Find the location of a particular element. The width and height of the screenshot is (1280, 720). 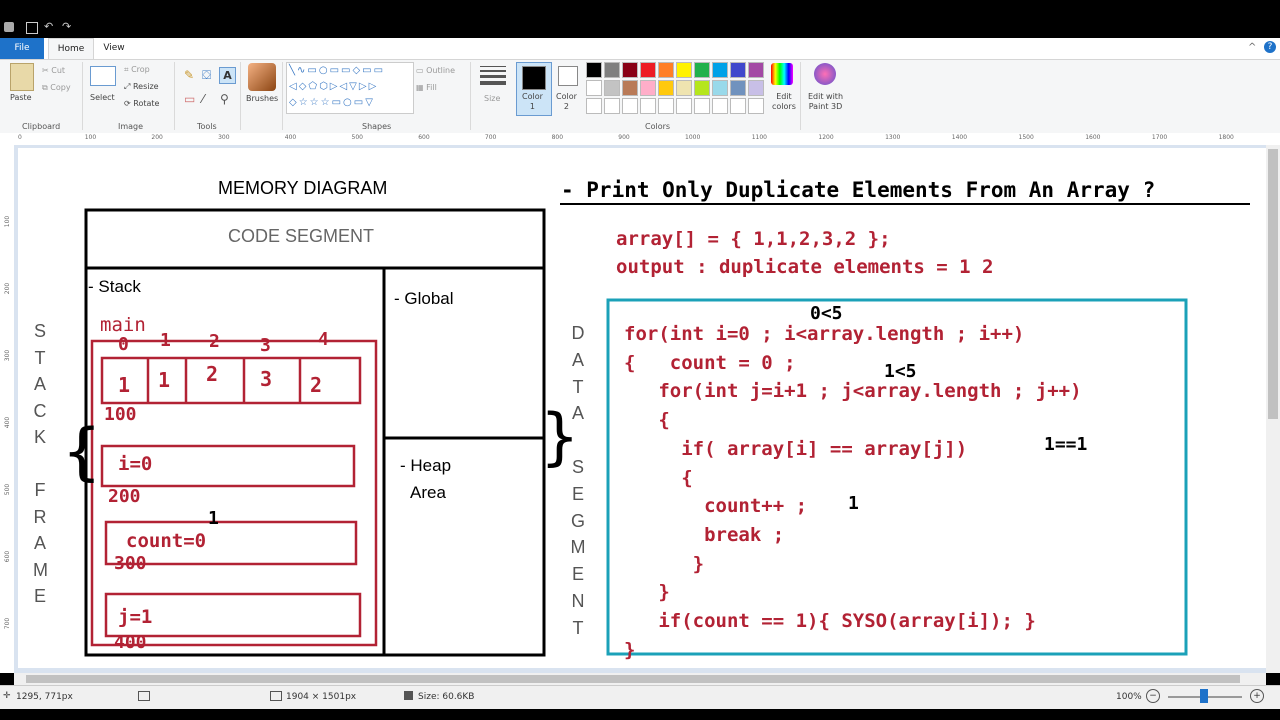

brushes-icon is located at coordinates (262, 77).